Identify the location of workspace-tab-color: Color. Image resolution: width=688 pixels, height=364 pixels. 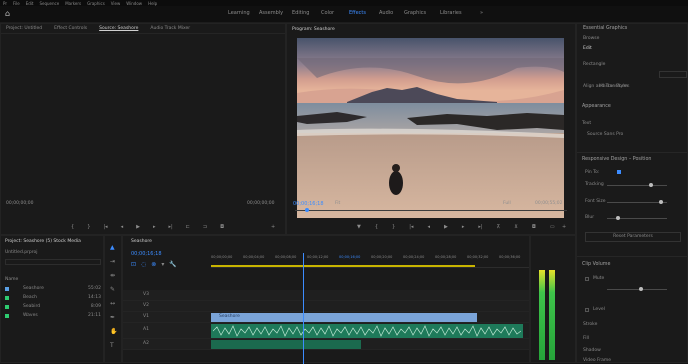
(327, 13).